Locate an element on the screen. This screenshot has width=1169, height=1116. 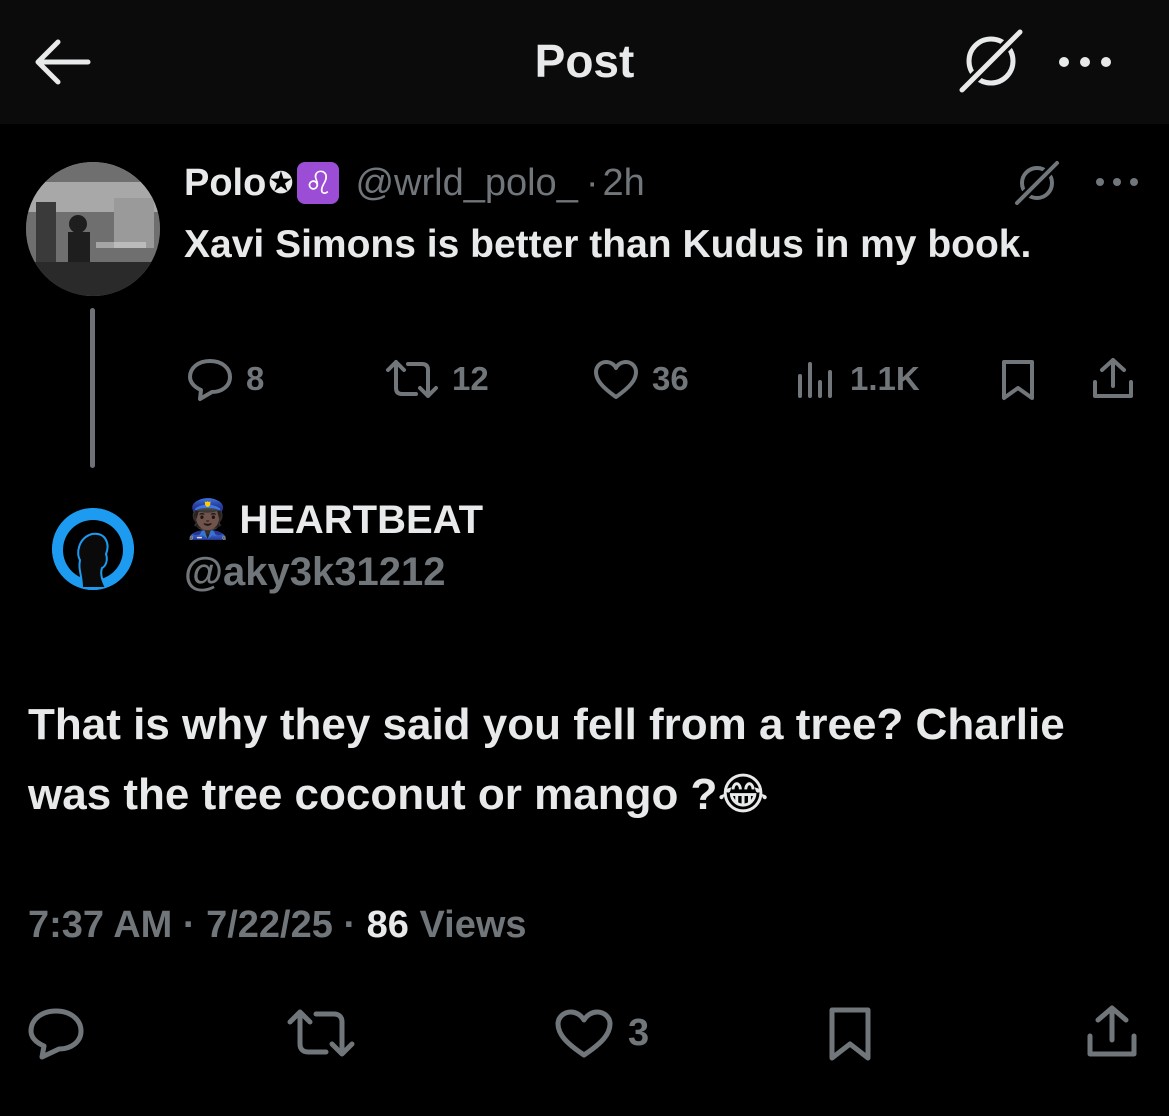
parent-reply-button: 8 is located at coordinates (225, 379).